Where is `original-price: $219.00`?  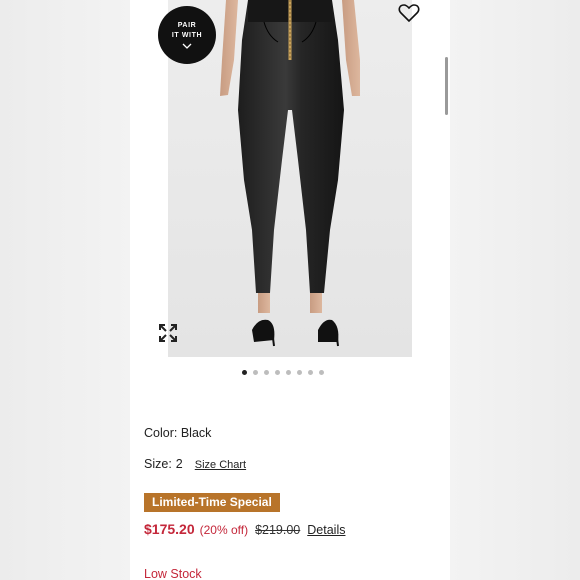
original-price: $219.00 is located at coordinates (278, 530).